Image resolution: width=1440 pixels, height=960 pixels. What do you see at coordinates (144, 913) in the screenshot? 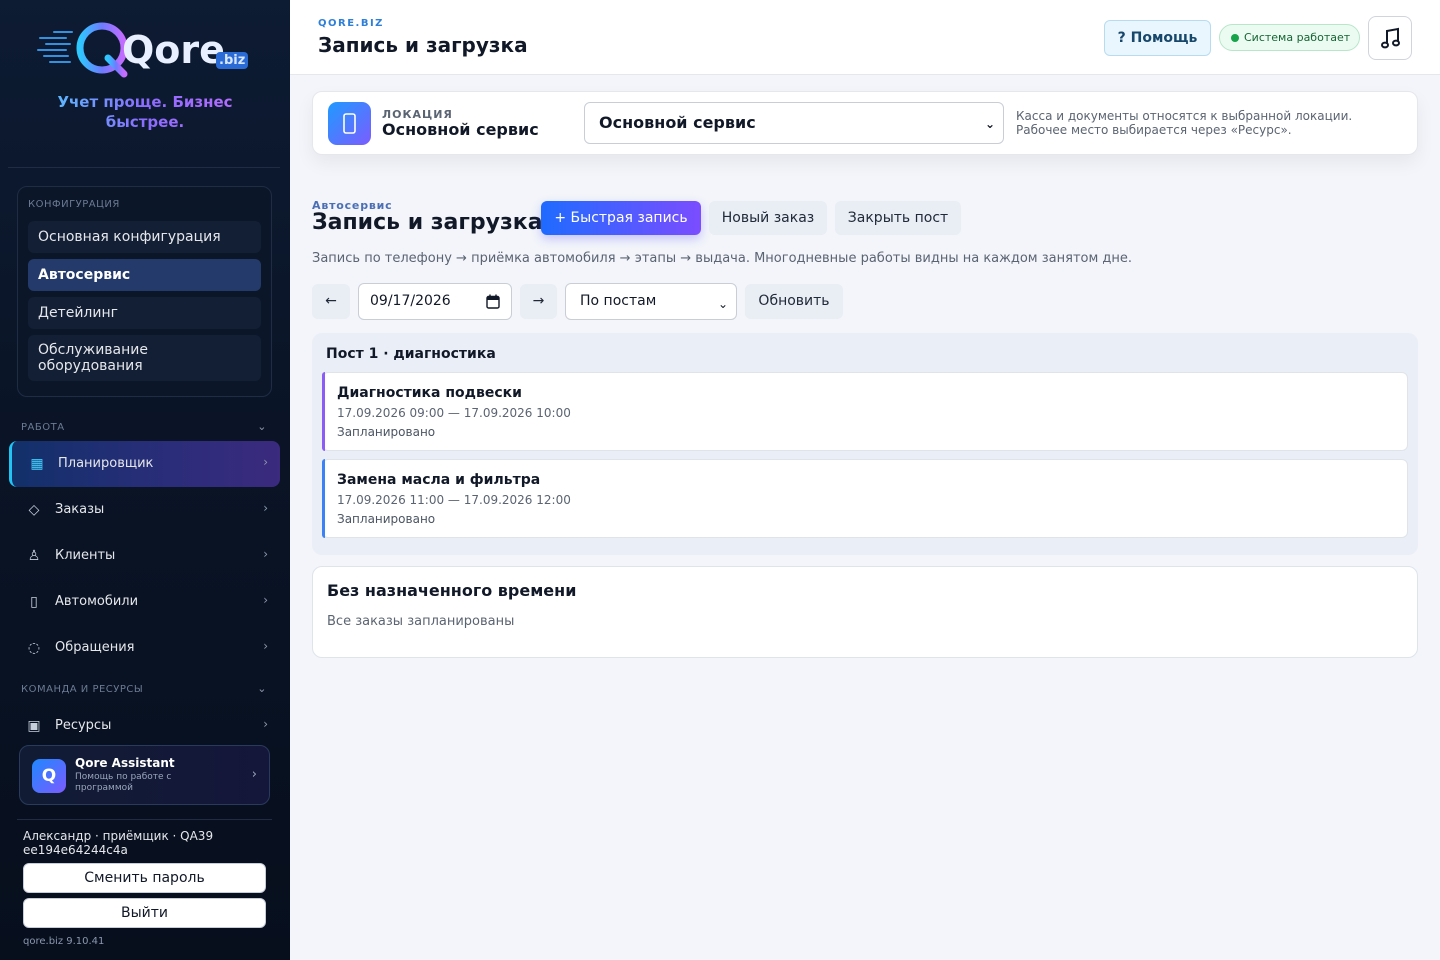
I see `logout-button: Выйти` at bounding box center [144, 913].